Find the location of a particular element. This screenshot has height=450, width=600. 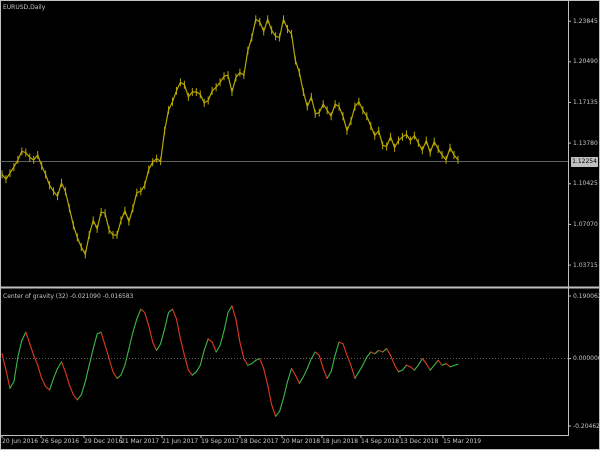

x-tick-label: 20 Jun 2016 is located at coordinates (20, 441).